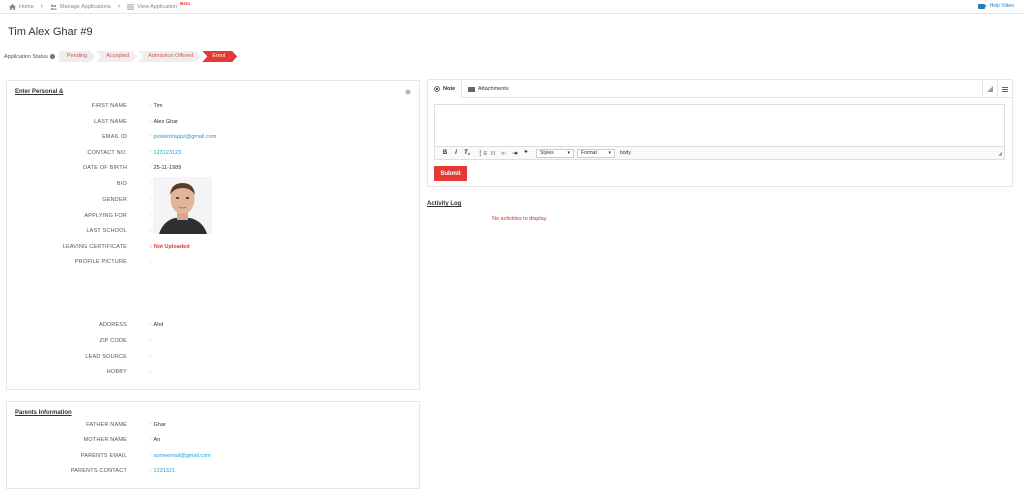 The width and height of the screenshot is (1024, 497). I want to click on field-value: An, so click(157, 440).